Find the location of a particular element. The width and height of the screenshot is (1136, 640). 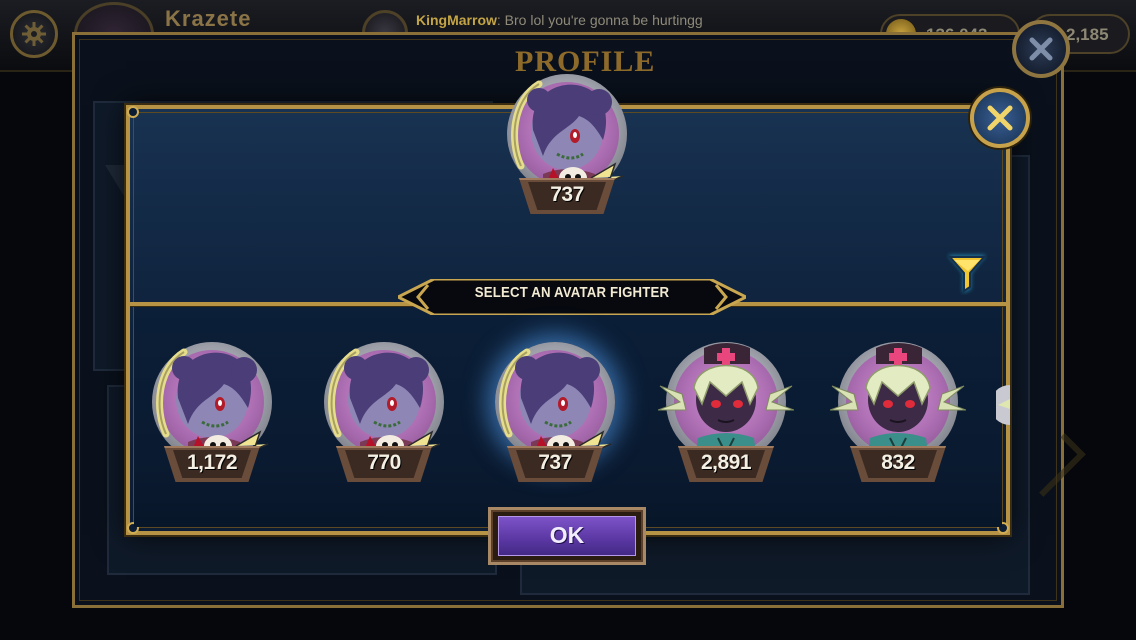

avatar-value: 2,891 is located at coordinates (726, 462).